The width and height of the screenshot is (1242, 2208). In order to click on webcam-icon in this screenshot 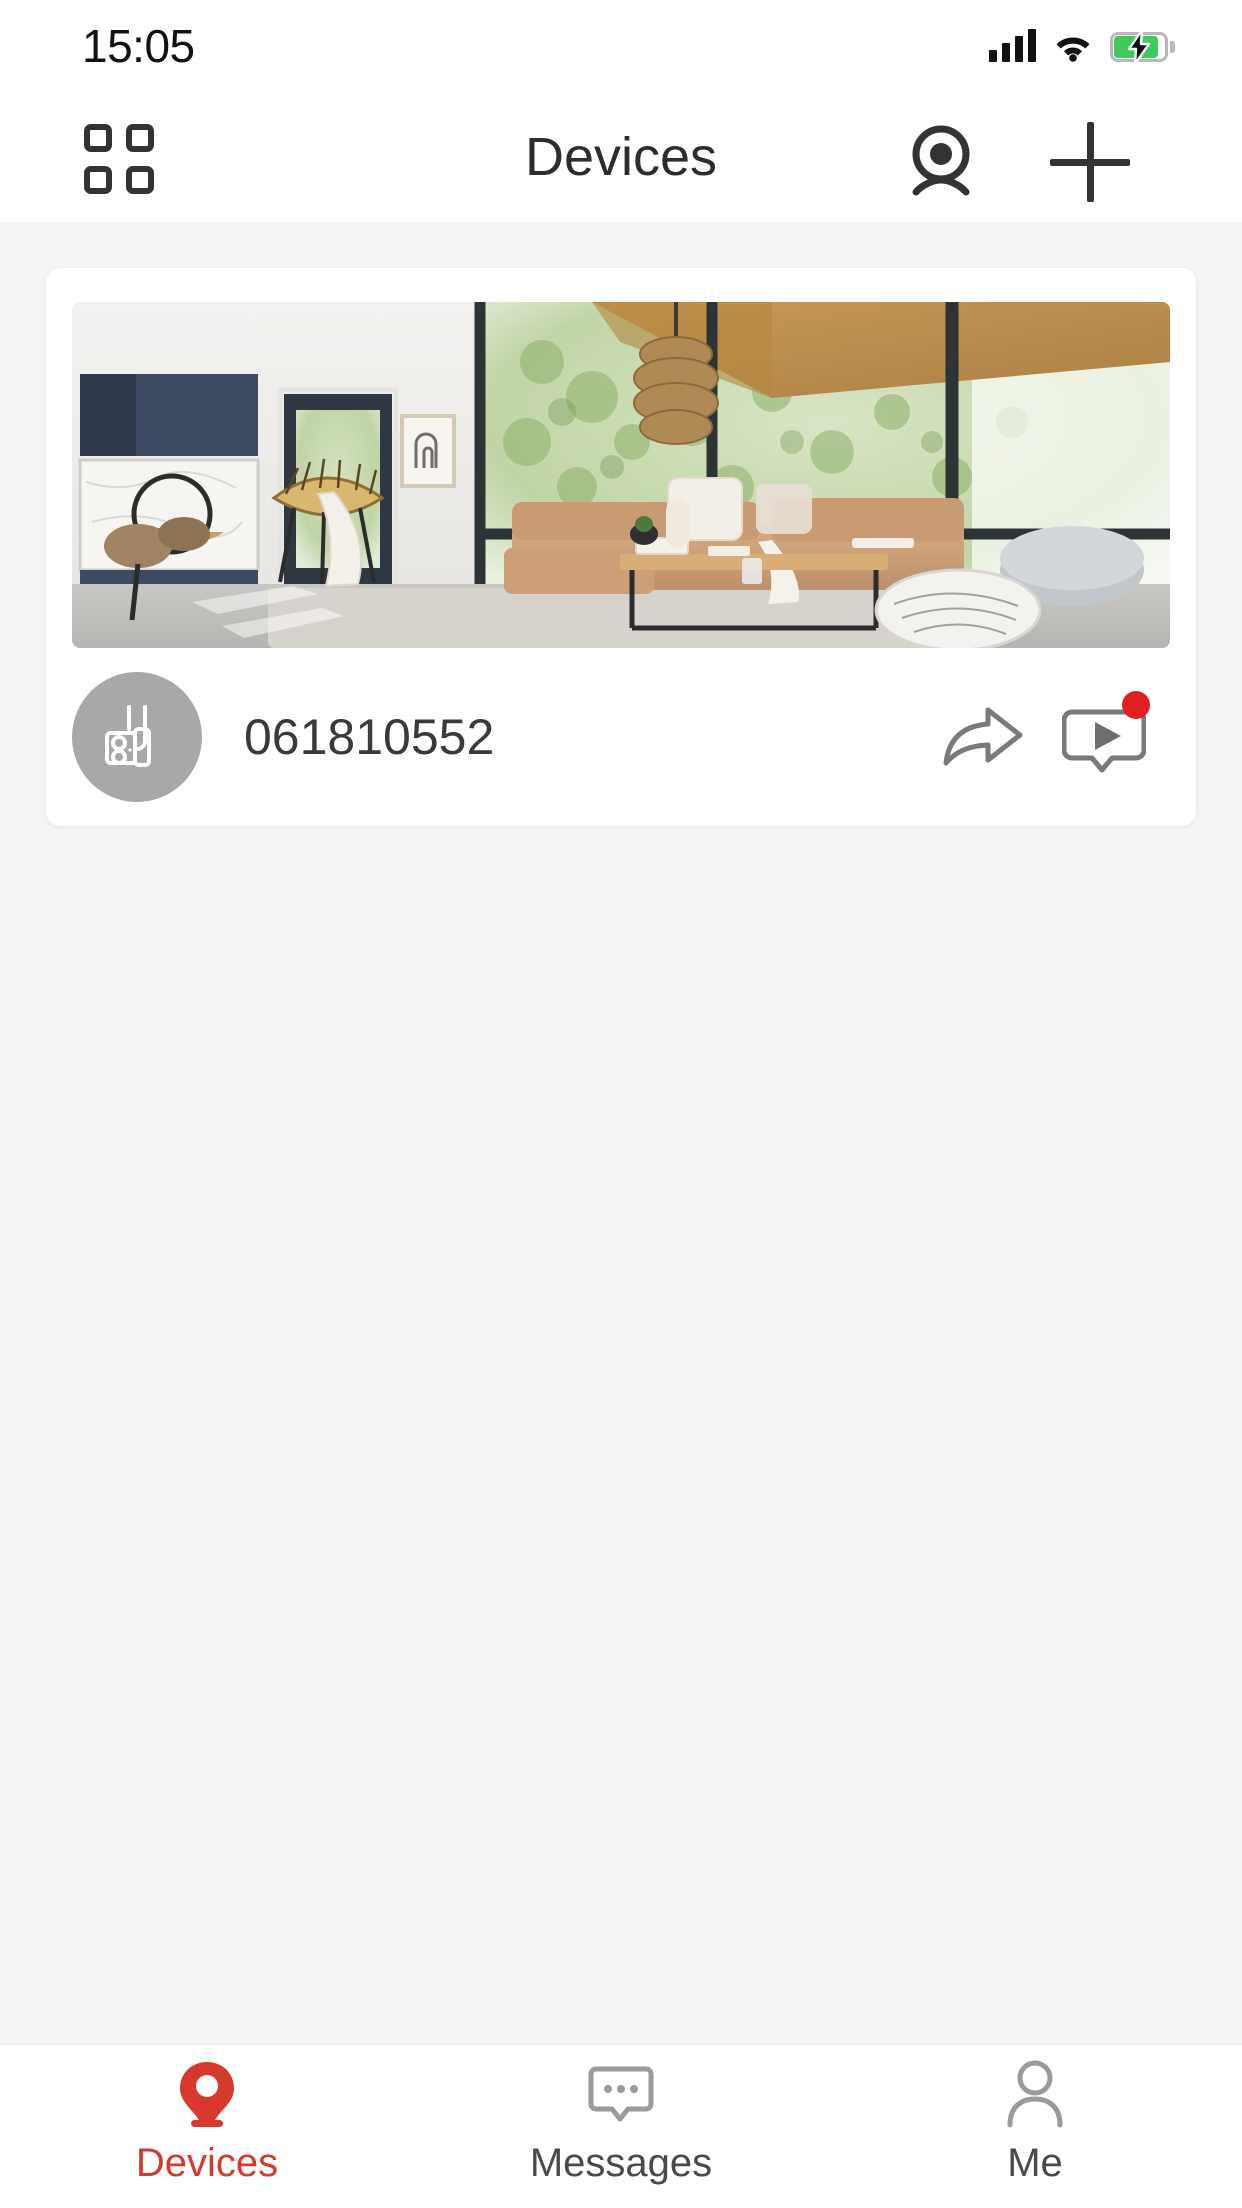, I will do `click(941, 160)`.